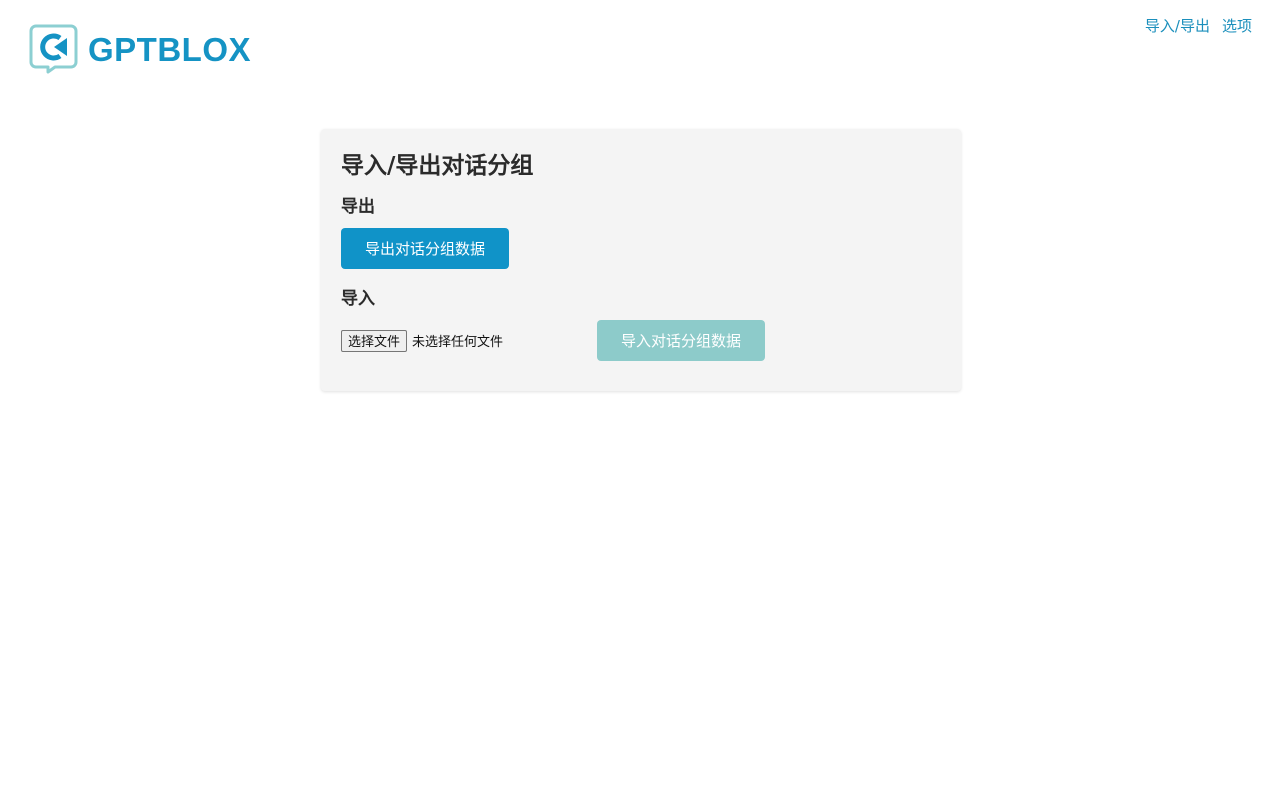  I want to click on nav-import-export-link: 导入/导出, so click(1177, 25).